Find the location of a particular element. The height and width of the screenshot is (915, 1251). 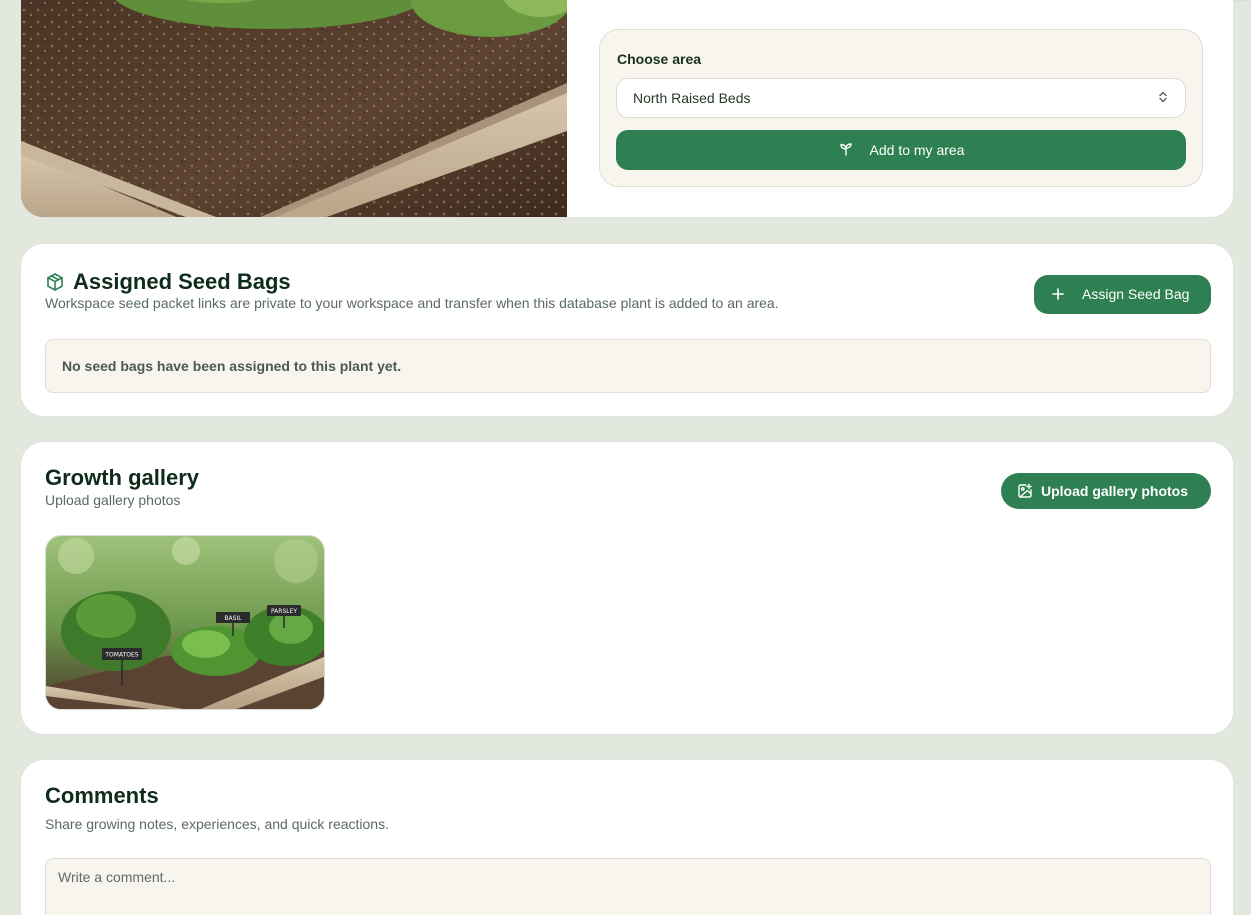

plus-icon is located at coordinates (1058, 295).